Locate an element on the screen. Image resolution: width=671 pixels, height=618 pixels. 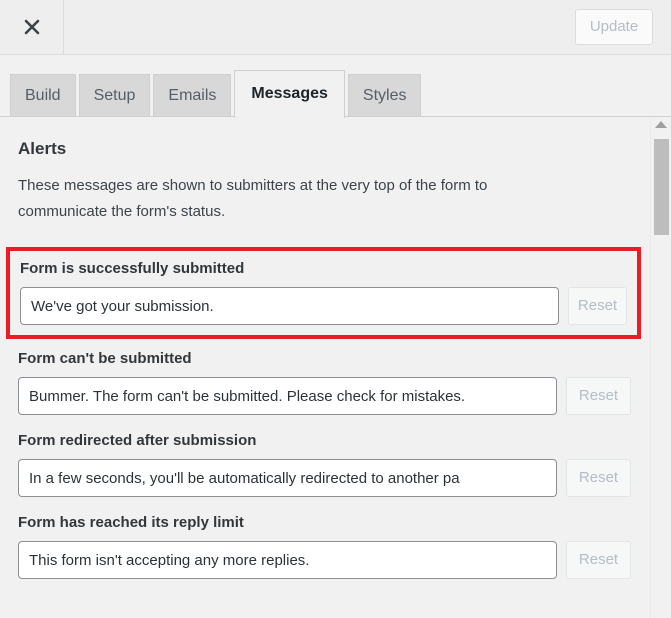
tab-messages: Messages is located at coordinates (289, 94).